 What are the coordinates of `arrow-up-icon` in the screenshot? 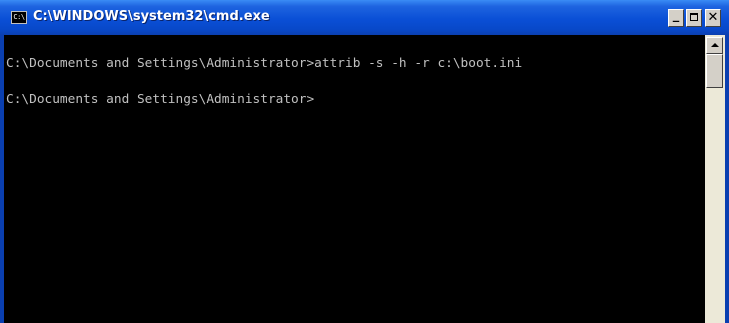 It's located at (715, 45).